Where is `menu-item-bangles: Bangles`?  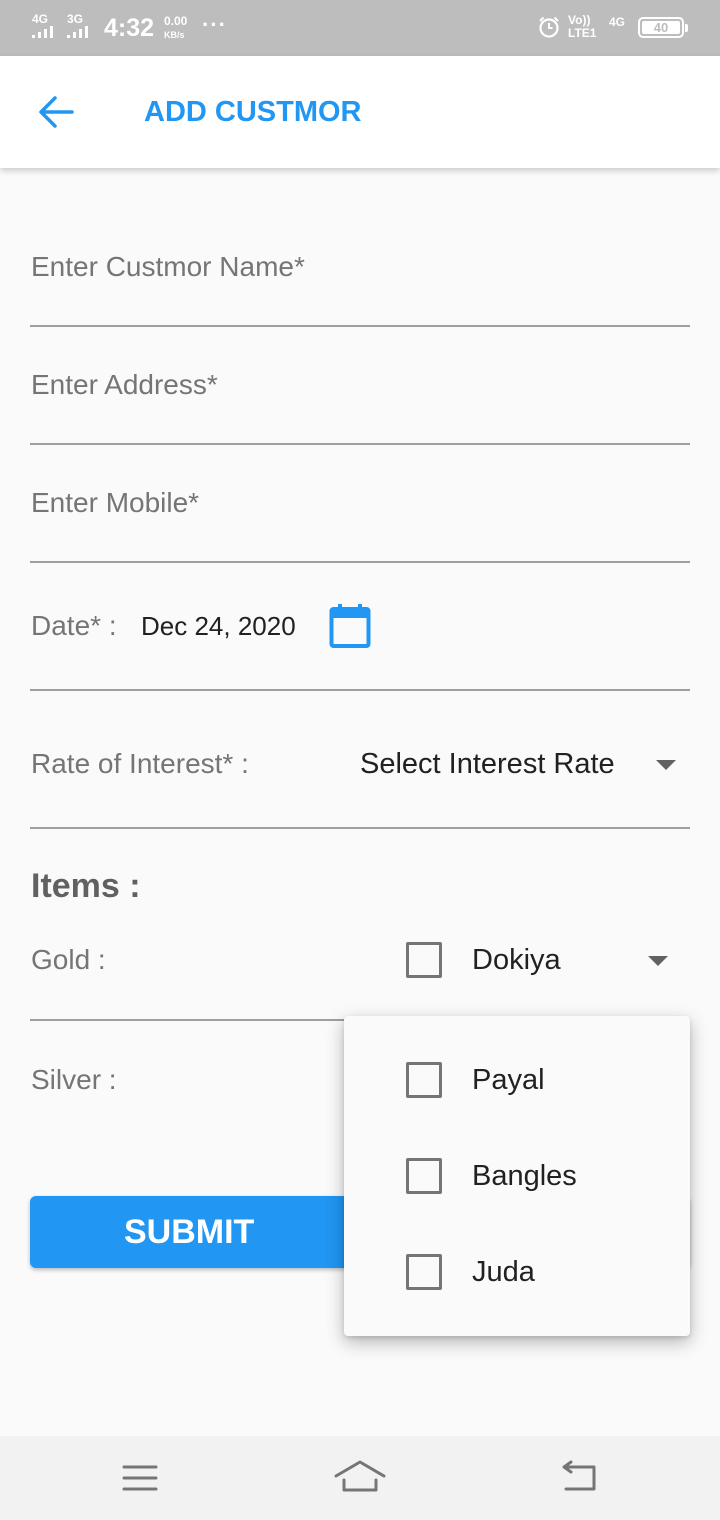
menu-item-bangles: Bangles is located at coordinates (517, 1176).